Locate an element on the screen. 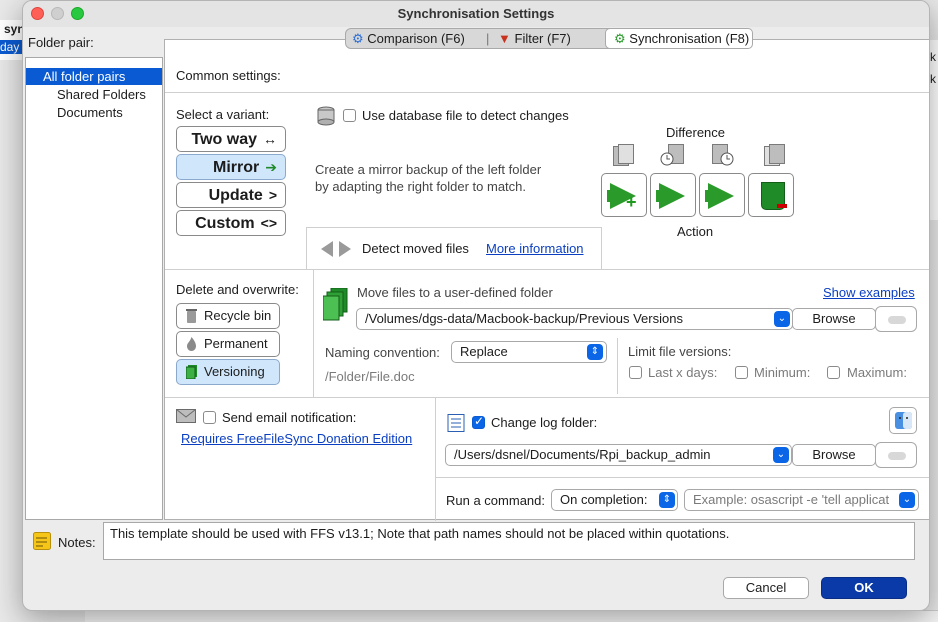 The image size is (938, 622). detect-moved-label: Detect moved files is located at coordinates (415, 248).